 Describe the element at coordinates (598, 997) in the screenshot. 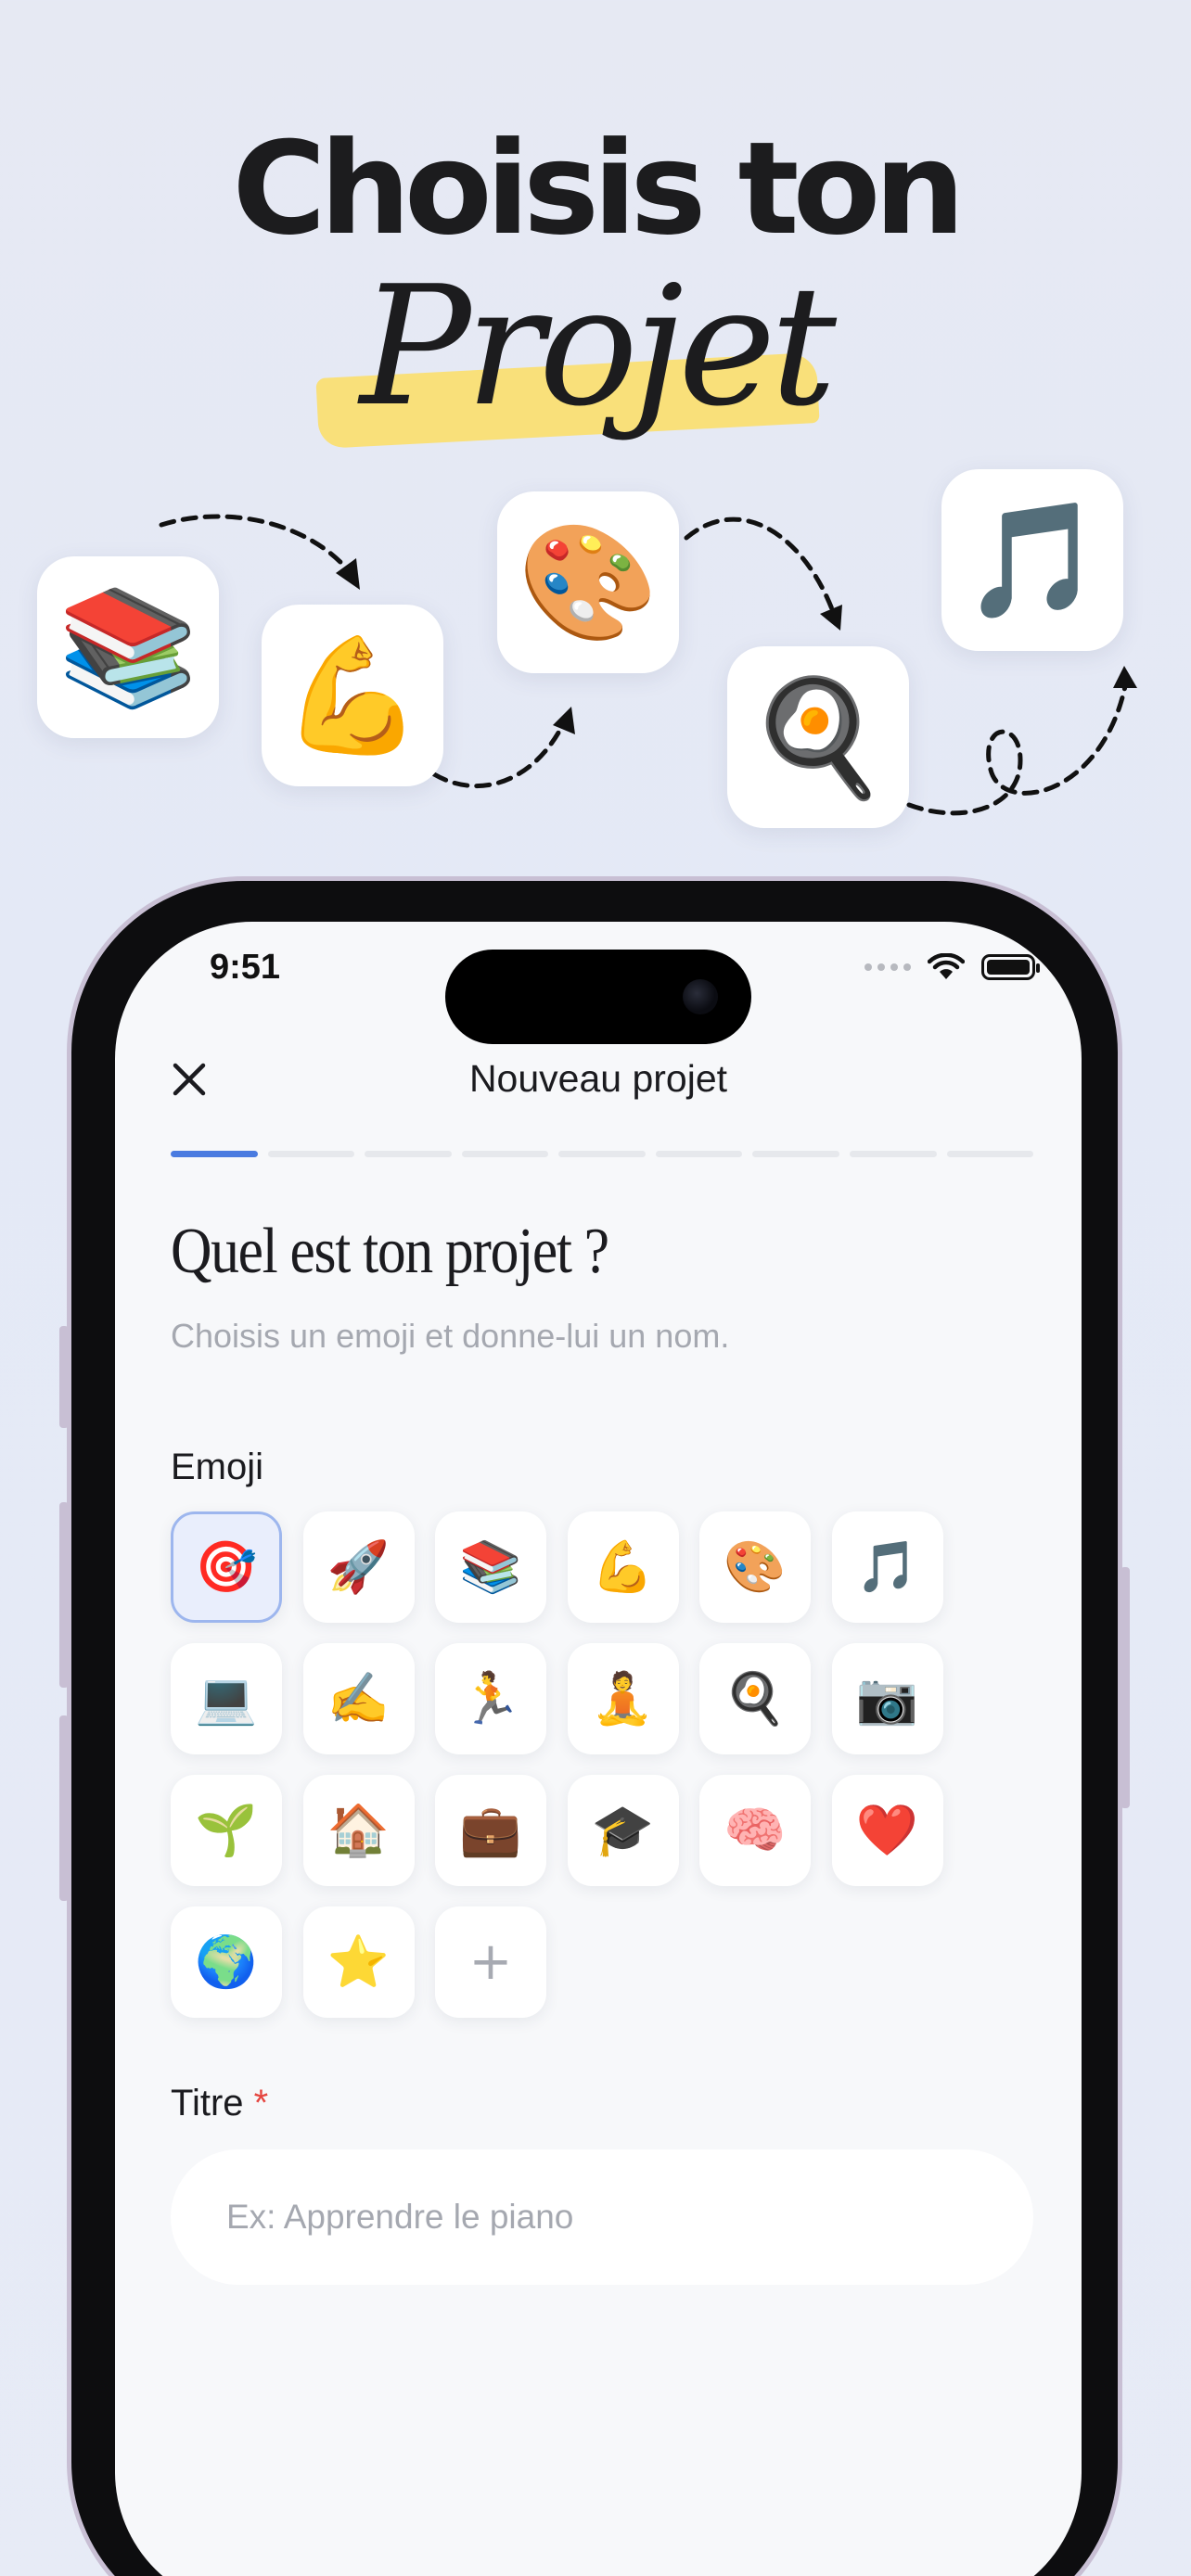

I see `dynamic-island` at that location.